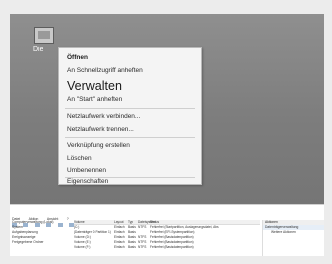 Image resolution: width=332 pixels, height=264 pixels. I want to click on toolbar, so click(47, 220).